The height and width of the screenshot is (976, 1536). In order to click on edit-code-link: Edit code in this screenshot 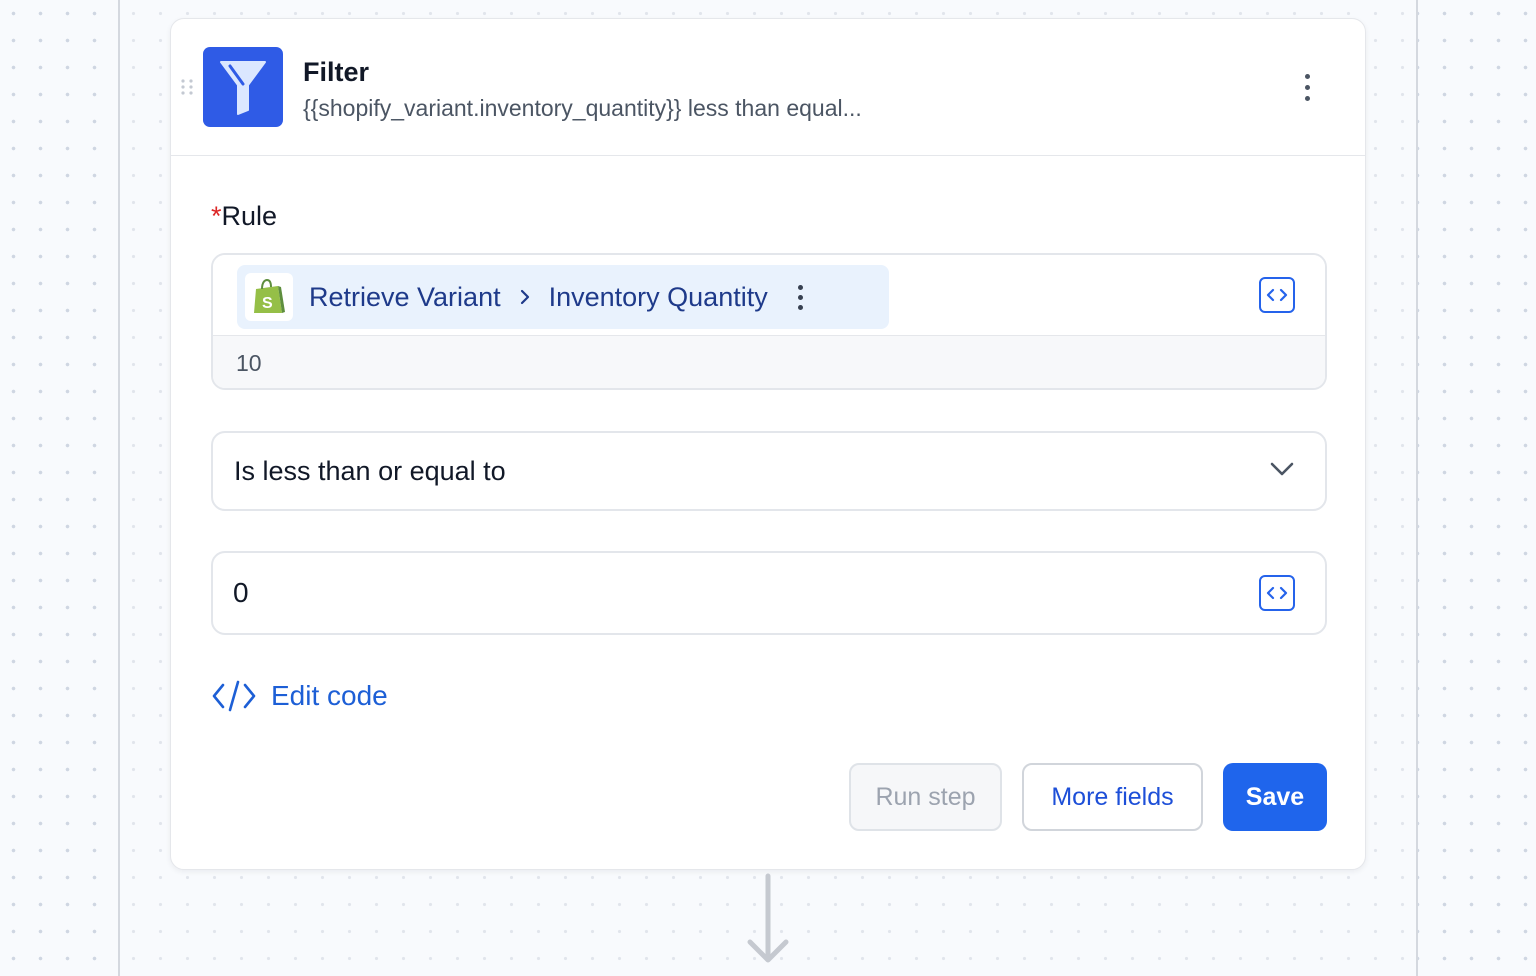, I will do `click(299, 696)`.